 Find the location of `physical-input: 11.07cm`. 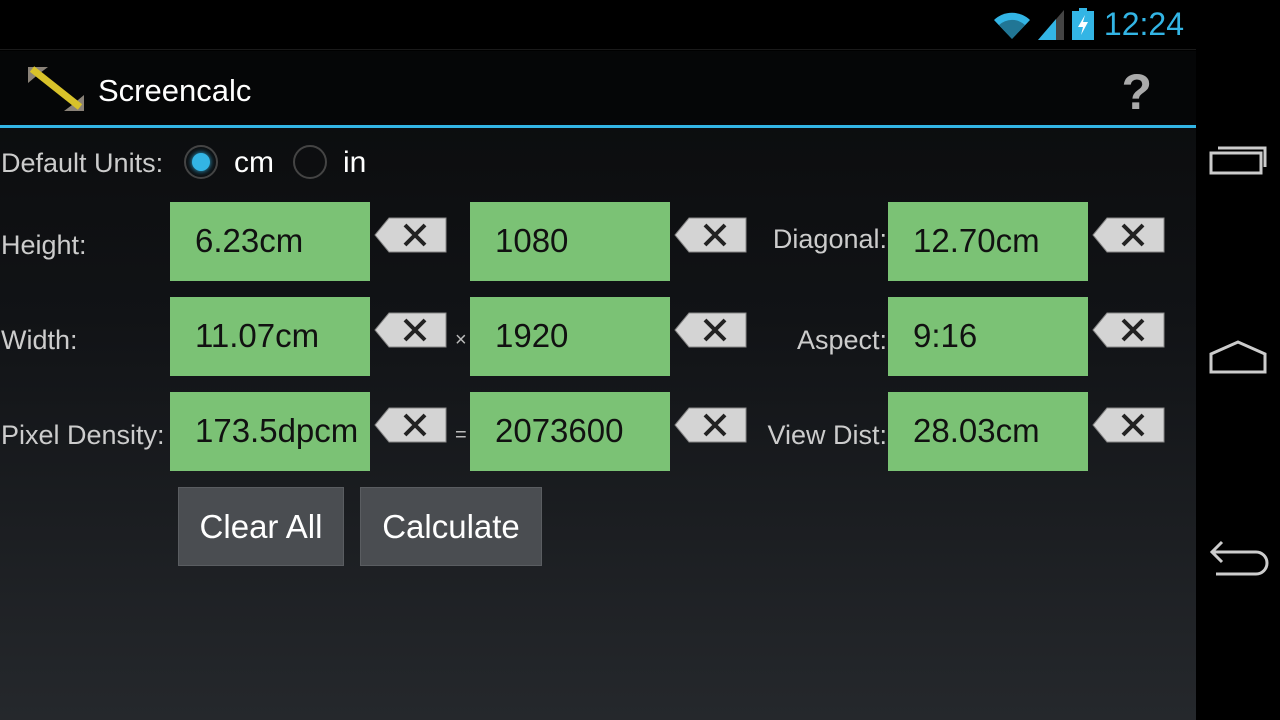

physical-input: 11.07cm is located at coordinates (270, 336).